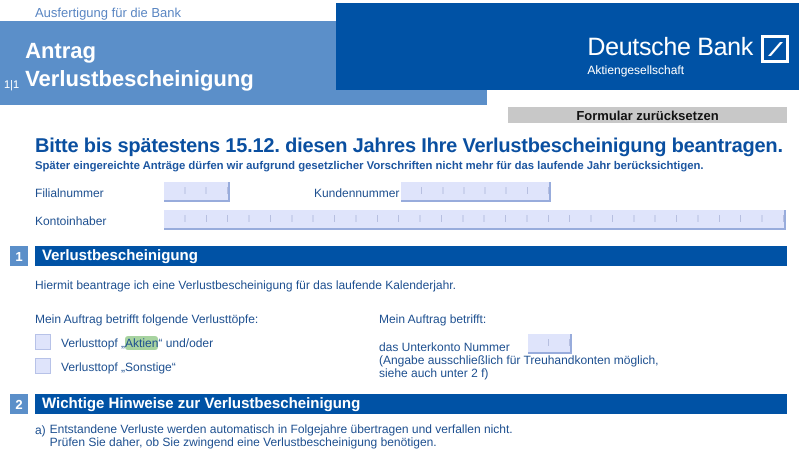 The height and width of the screenshot is (474, 799). I want to click on option-label: Verlusttopf „Aktien“ und/oder, so click(137, 343).